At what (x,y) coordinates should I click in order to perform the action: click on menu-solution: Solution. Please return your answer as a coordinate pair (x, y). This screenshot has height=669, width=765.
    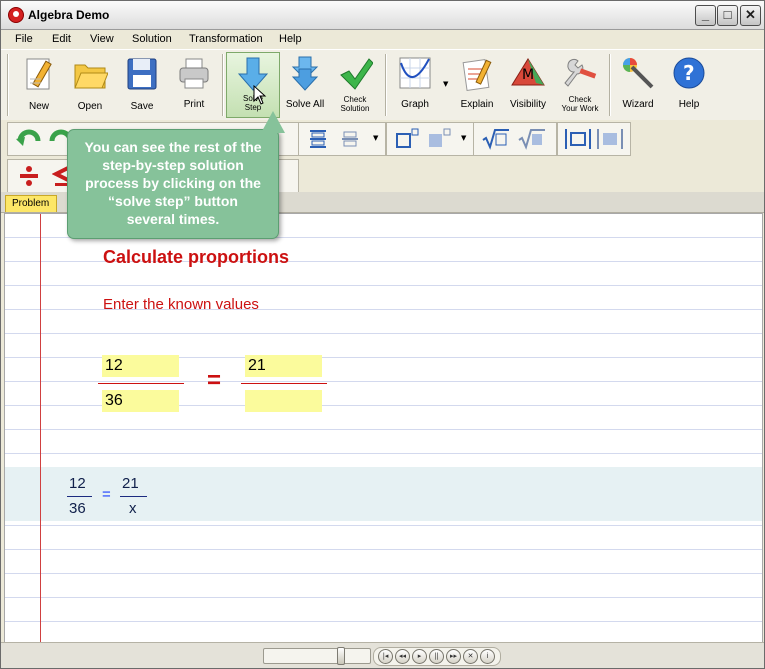
    Looking at the image, I should click on (152, 39).